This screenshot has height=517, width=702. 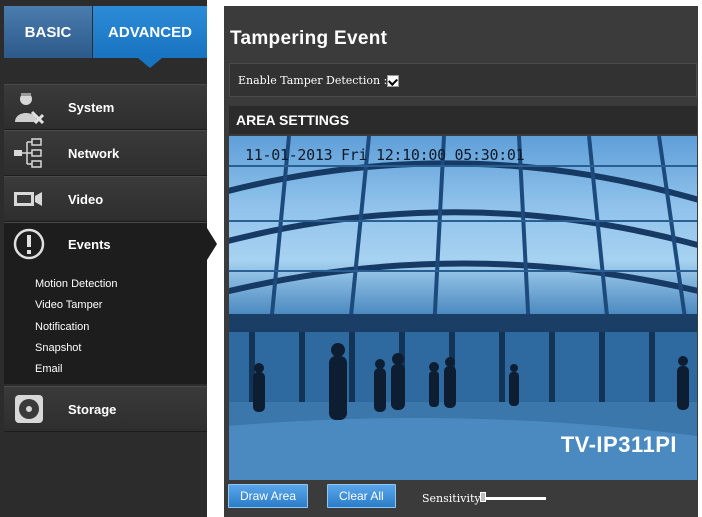 I want to click on tab-advanced: ADVANCED, so click(x=150, y=32).